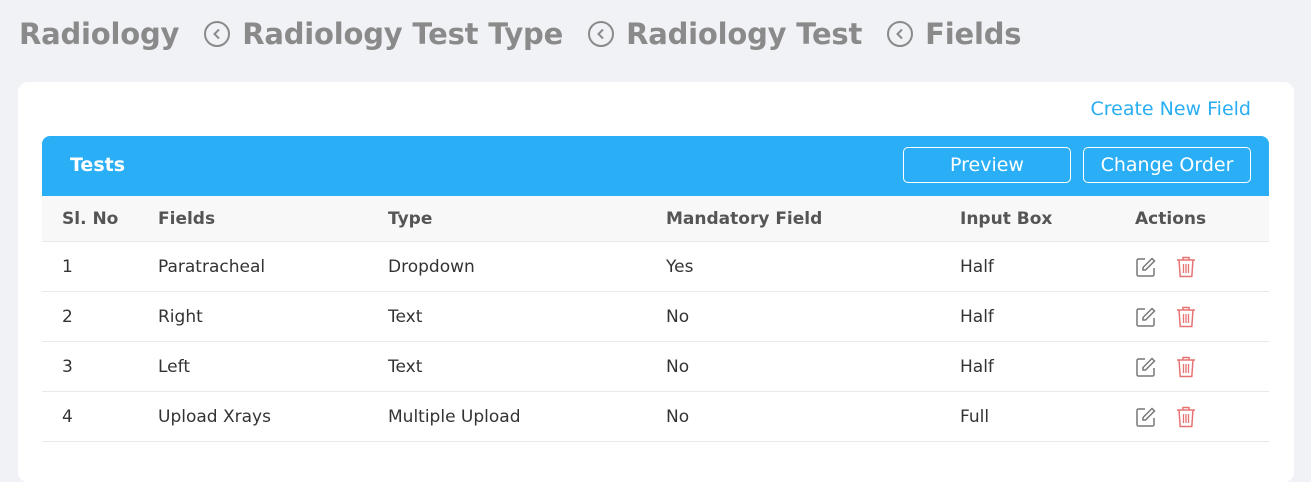  Describe the element at coordinates (273, 416) in the screenshot. I see `cell-field: Upload Xrays` at that location.